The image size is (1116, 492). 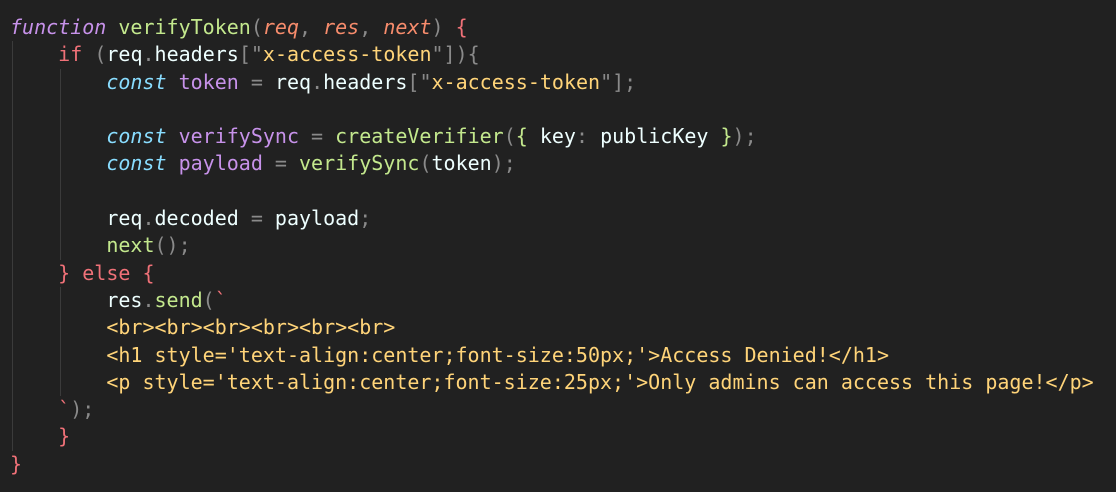 I want to click on code-token: <br><br><br><br><br><br>, so click(x=251, y=327).